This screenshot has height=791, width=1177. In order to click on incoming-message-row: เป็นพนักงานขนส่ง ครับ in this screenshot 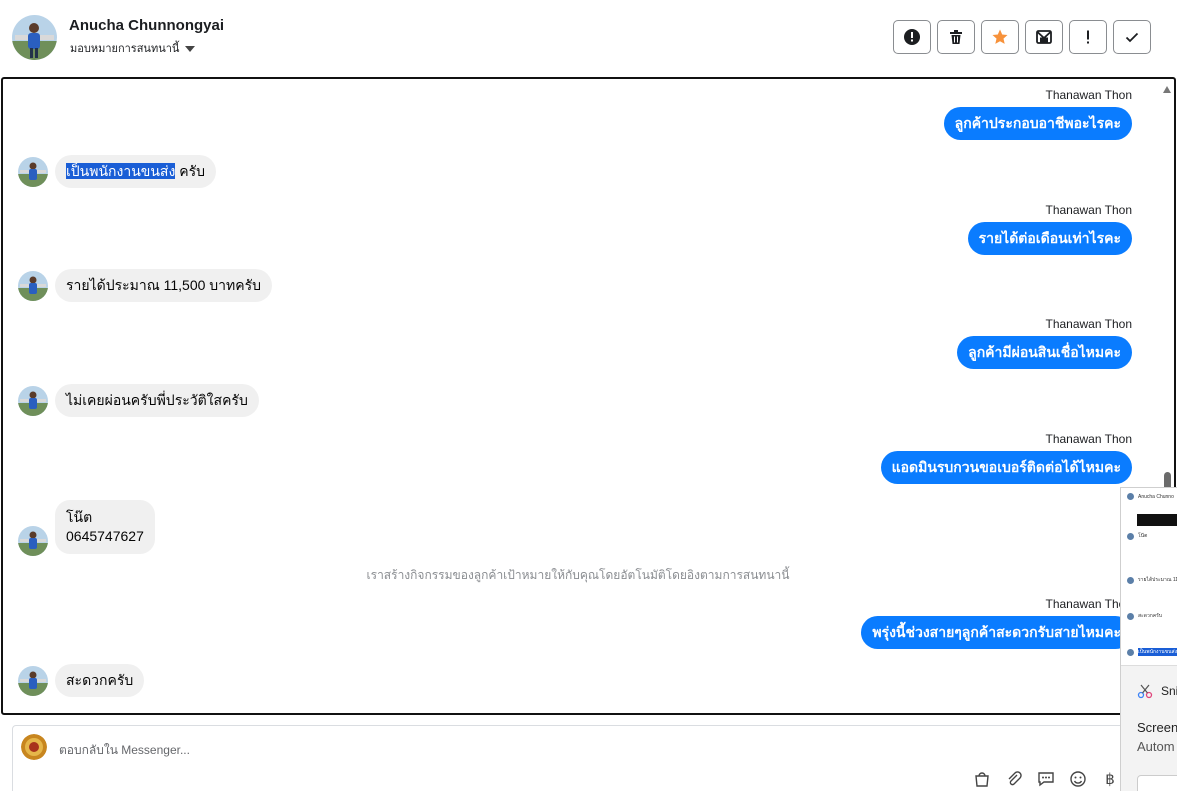, I will do `click(117, 171)`.